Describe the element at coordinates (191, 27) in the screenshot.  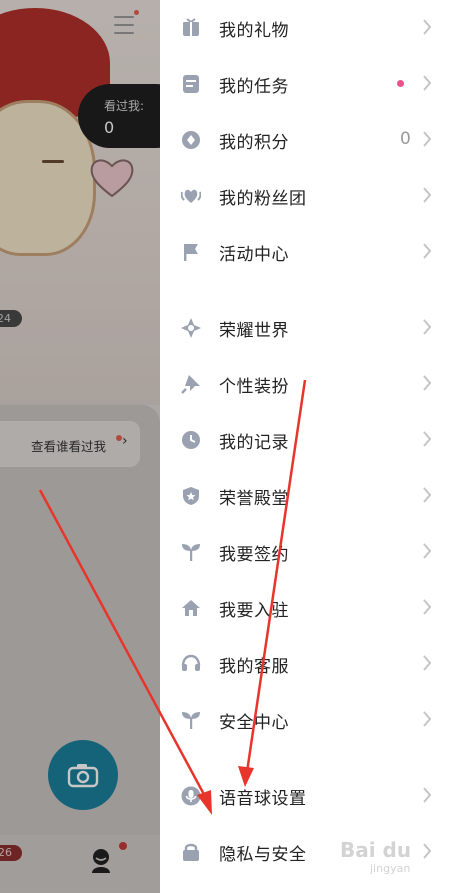
I see `gift-icon` at that location.